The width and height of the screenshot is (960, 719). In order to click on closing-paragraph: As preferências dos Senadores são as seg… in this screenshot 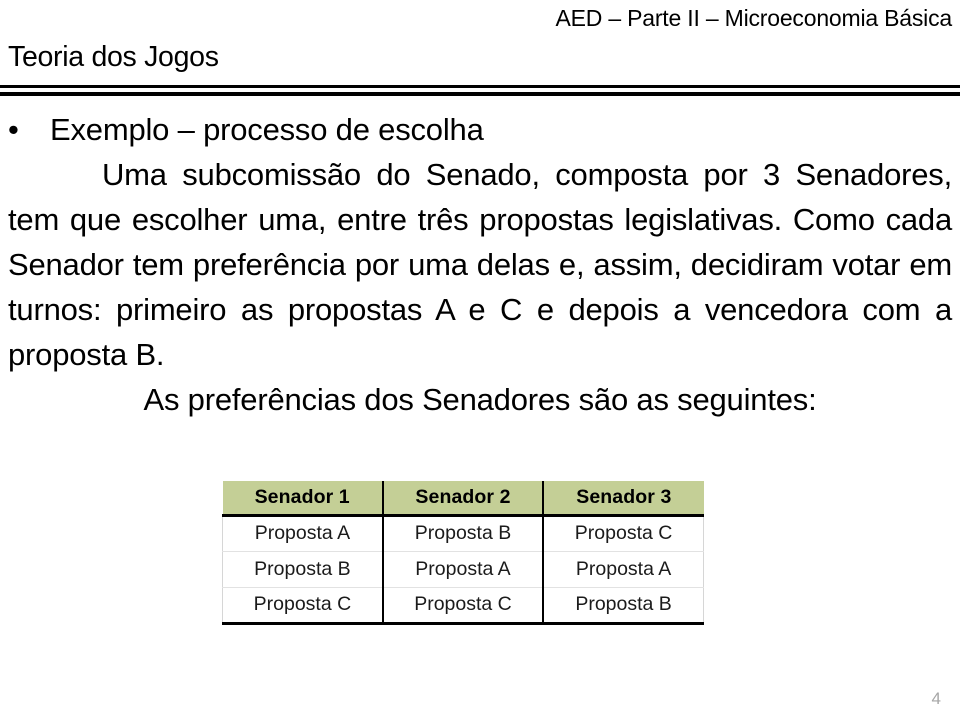, I will do `click(480, 399)`.